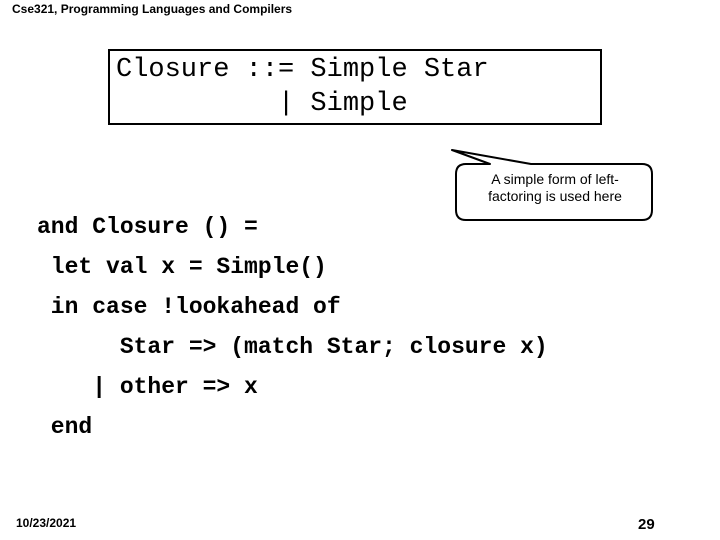 This screenshot has height=540, width=720. What do you see at coordinates (46, 523) in the screenshot?
I see `footer-date: 10/23/2021` at bounding box center [46, 523].